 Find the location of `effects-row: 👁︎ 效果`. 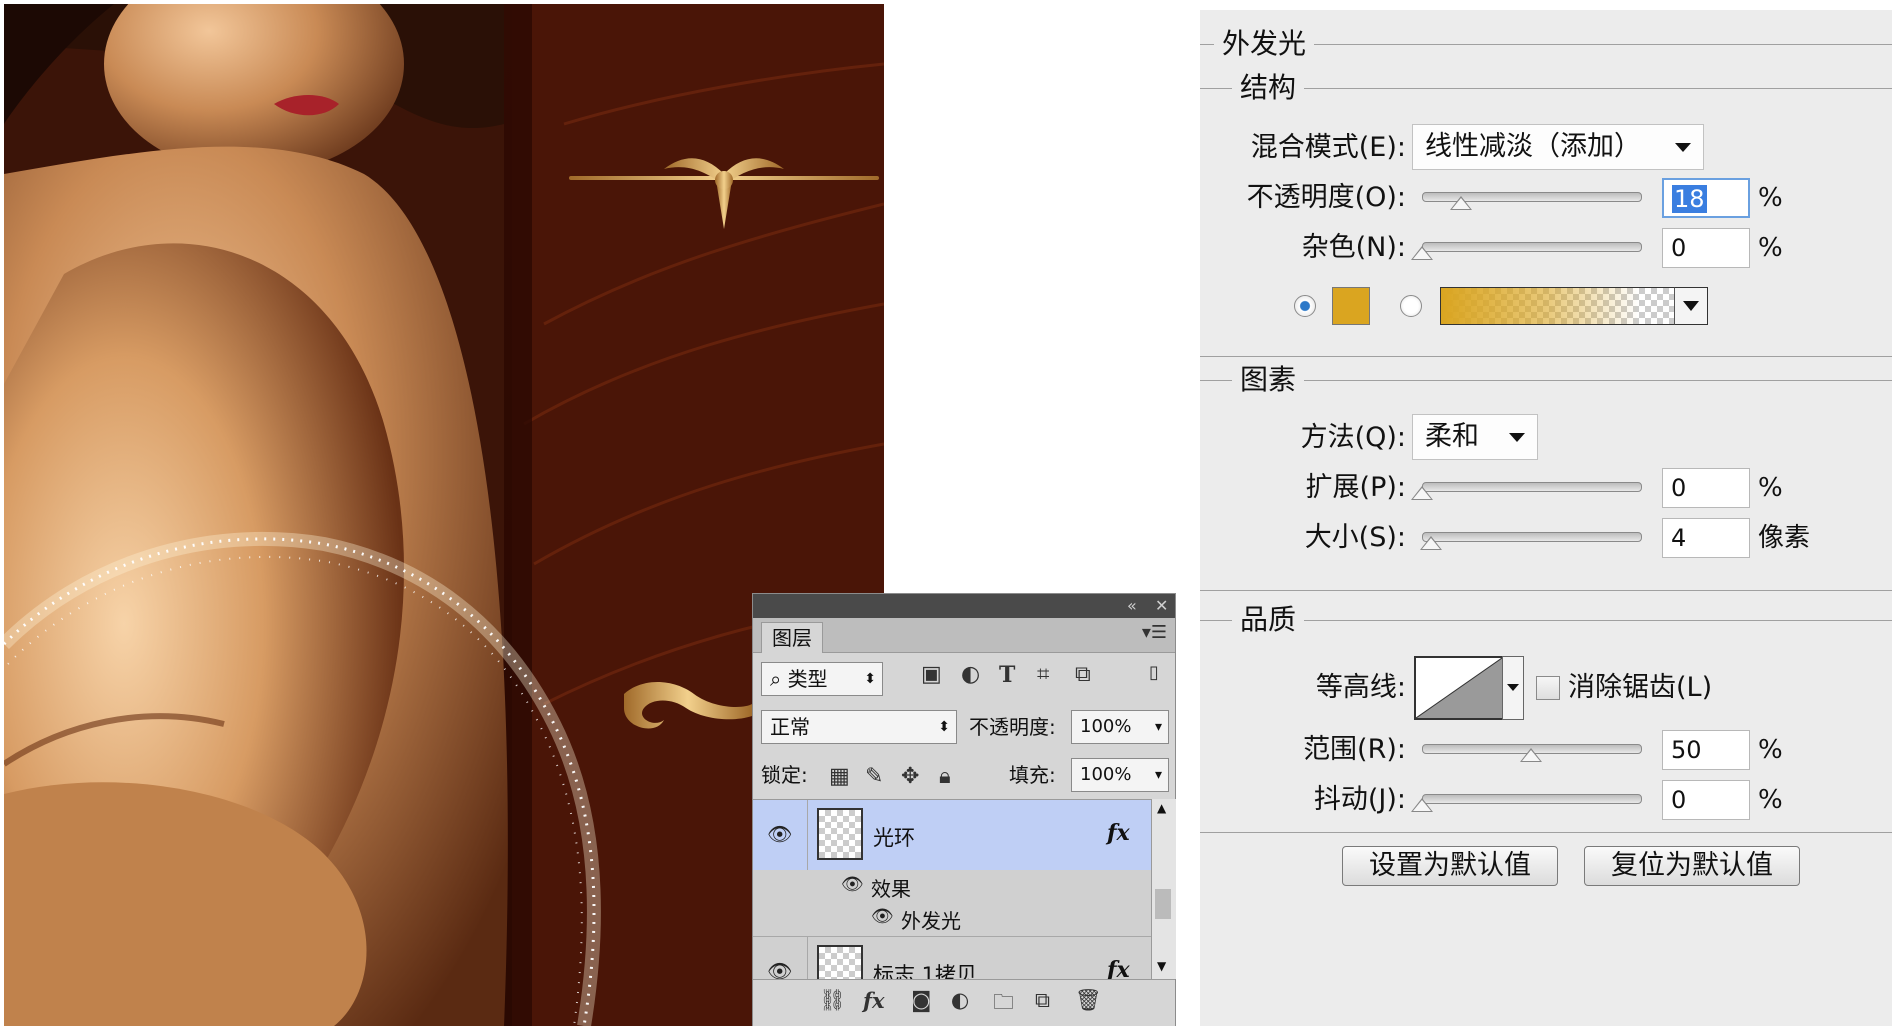

effects-row: 👁︎ 效果 is located at coordinates (952, 886).